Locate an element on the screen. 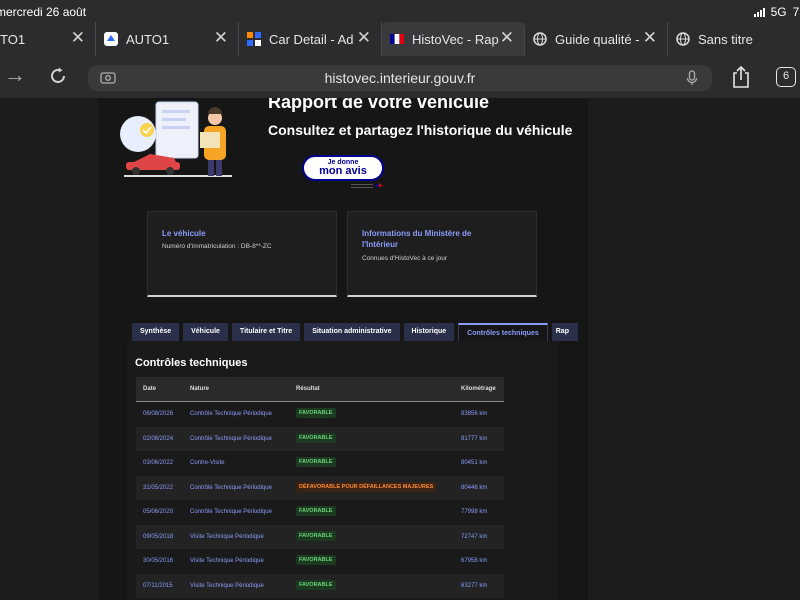 This screenshot has height=600, width=800. tab-histovec: HistoVec - Rap ✕ is located at coordinates (453, 39).